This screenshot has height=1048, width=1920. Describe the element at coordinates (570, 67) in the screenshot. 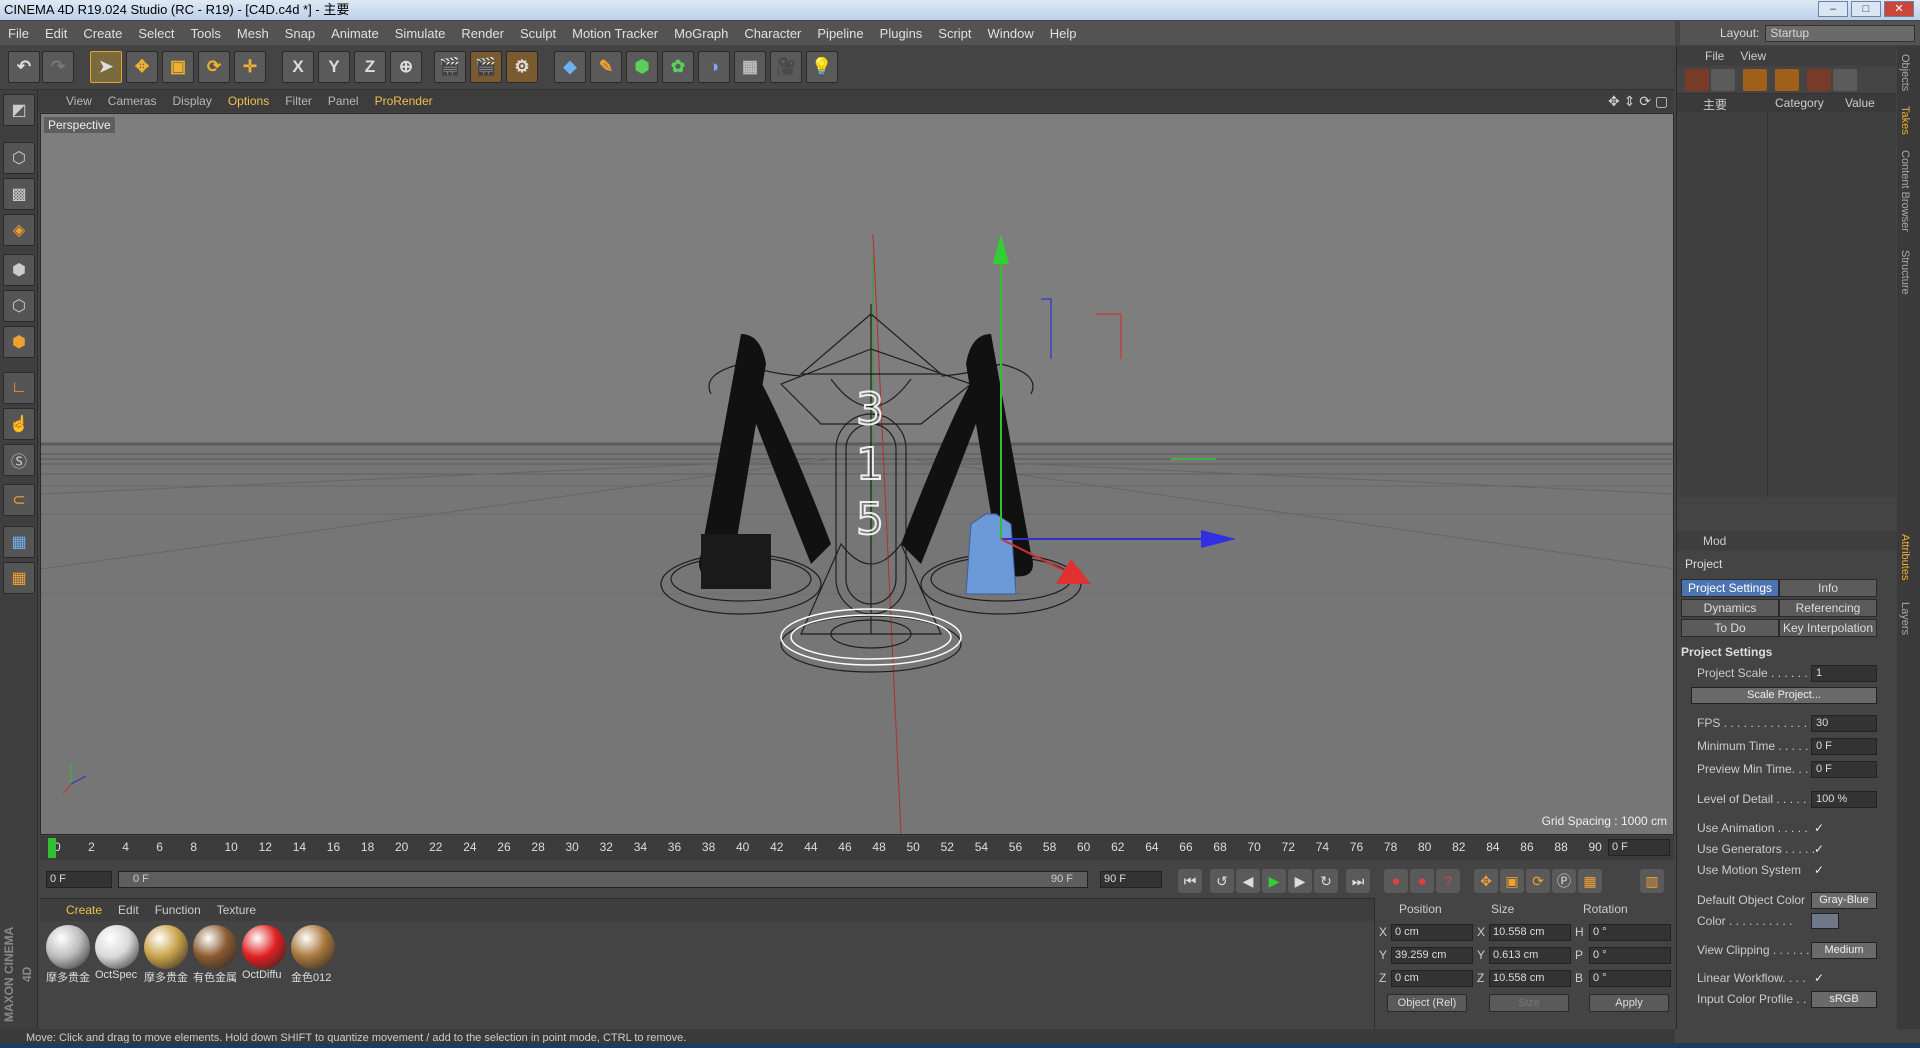

I see `cube-primitive-icon: ◆` at that location.